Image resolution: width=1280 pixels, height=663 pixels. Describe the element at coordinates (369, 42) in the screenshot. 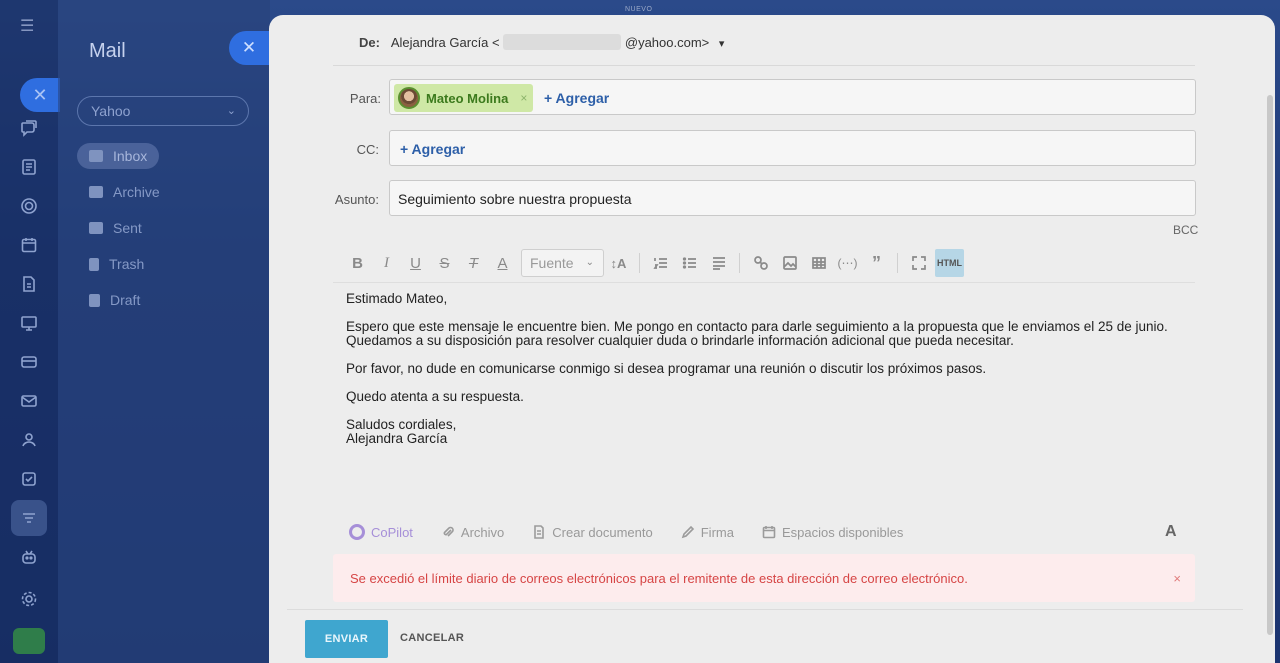

I see `from-label: De:` at that location.